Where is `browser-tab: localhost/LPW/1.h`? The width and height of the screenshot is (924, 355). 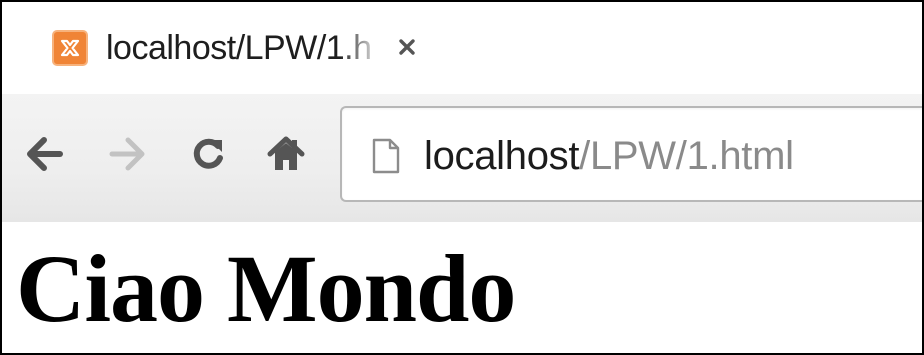
browser-tab: localhost/LPW/1.h is located at coordinates (222, 48).